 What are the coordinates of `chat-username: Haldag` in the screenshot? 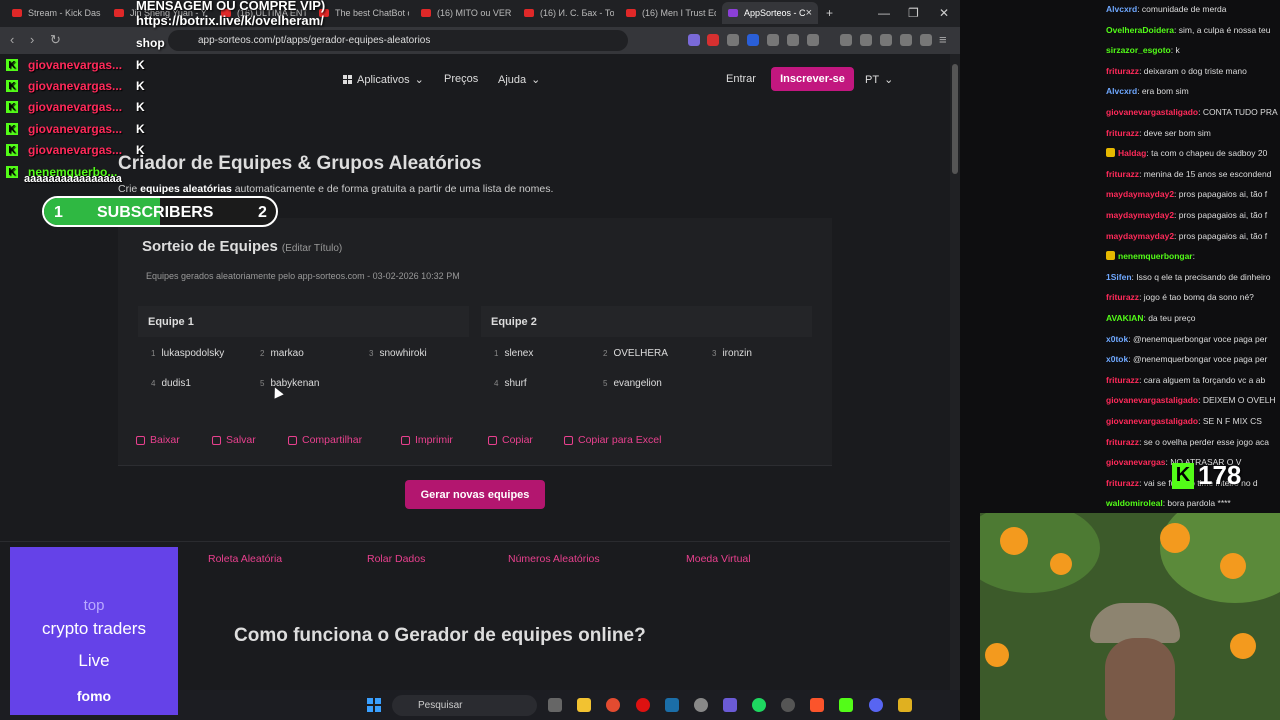 It's located at (1132, 153).